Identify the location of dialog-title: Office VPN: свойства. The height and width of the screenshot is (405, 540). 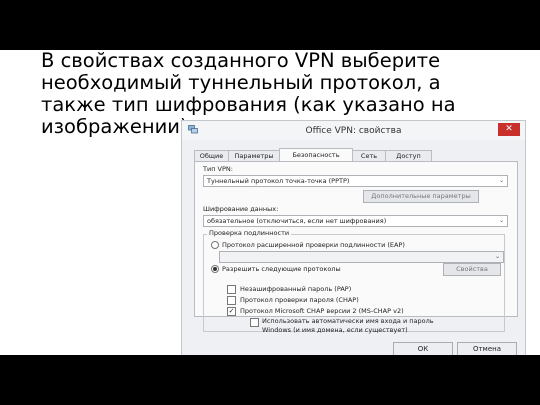
(353, 131).